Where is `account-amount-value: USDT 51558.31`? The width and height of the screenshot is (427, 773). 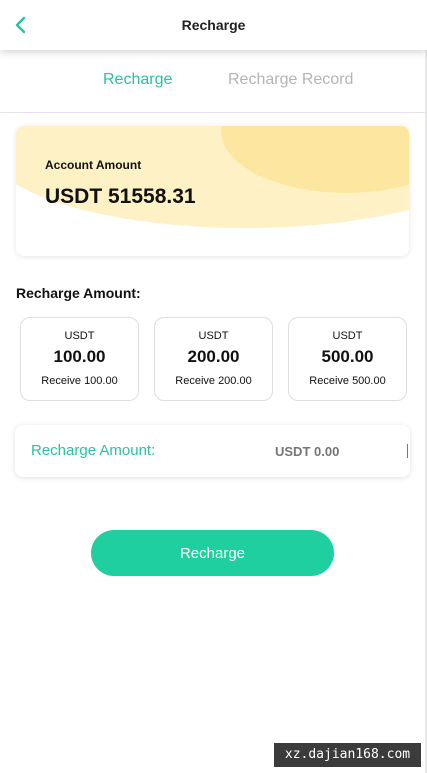 account-amount-value: USDT 51558.31 is located at coordinates (120, 196).